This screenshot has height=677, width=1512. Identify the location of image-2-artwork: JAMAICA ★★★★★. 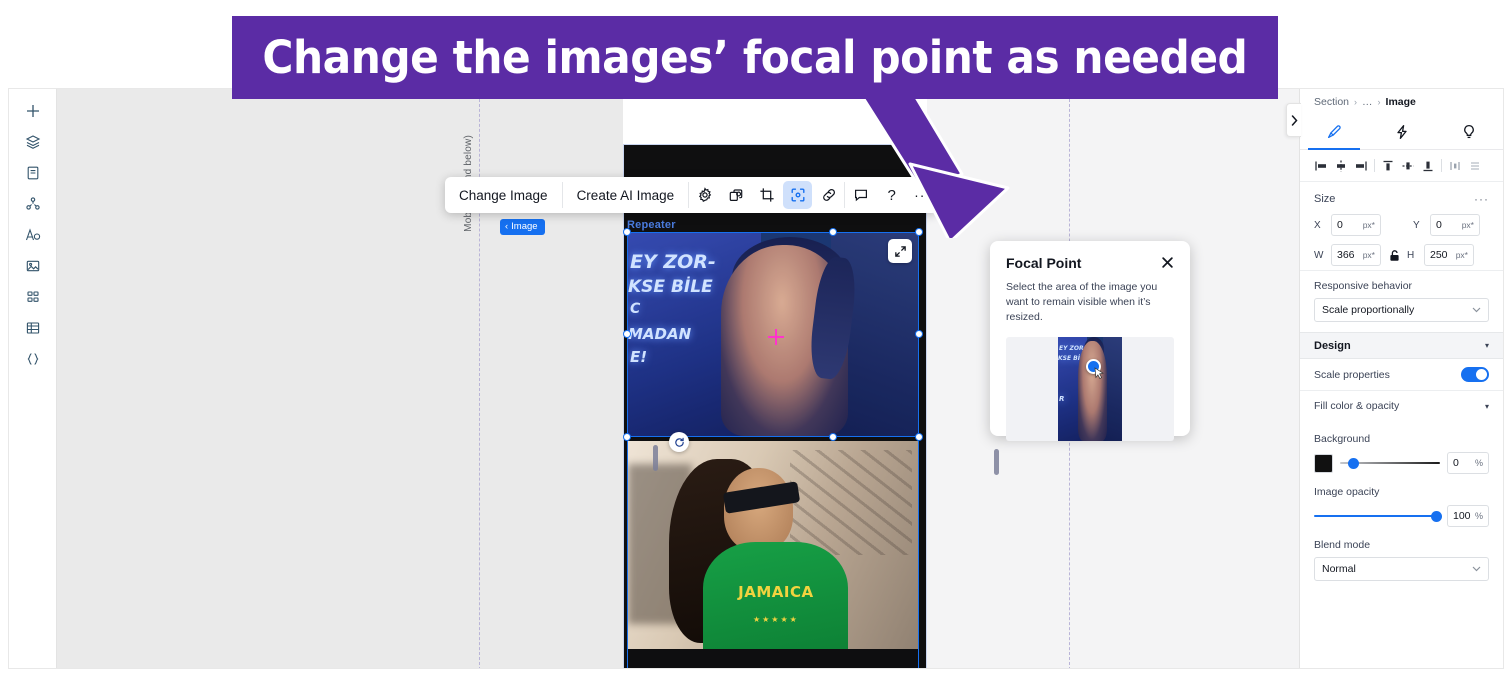
(773, 554).